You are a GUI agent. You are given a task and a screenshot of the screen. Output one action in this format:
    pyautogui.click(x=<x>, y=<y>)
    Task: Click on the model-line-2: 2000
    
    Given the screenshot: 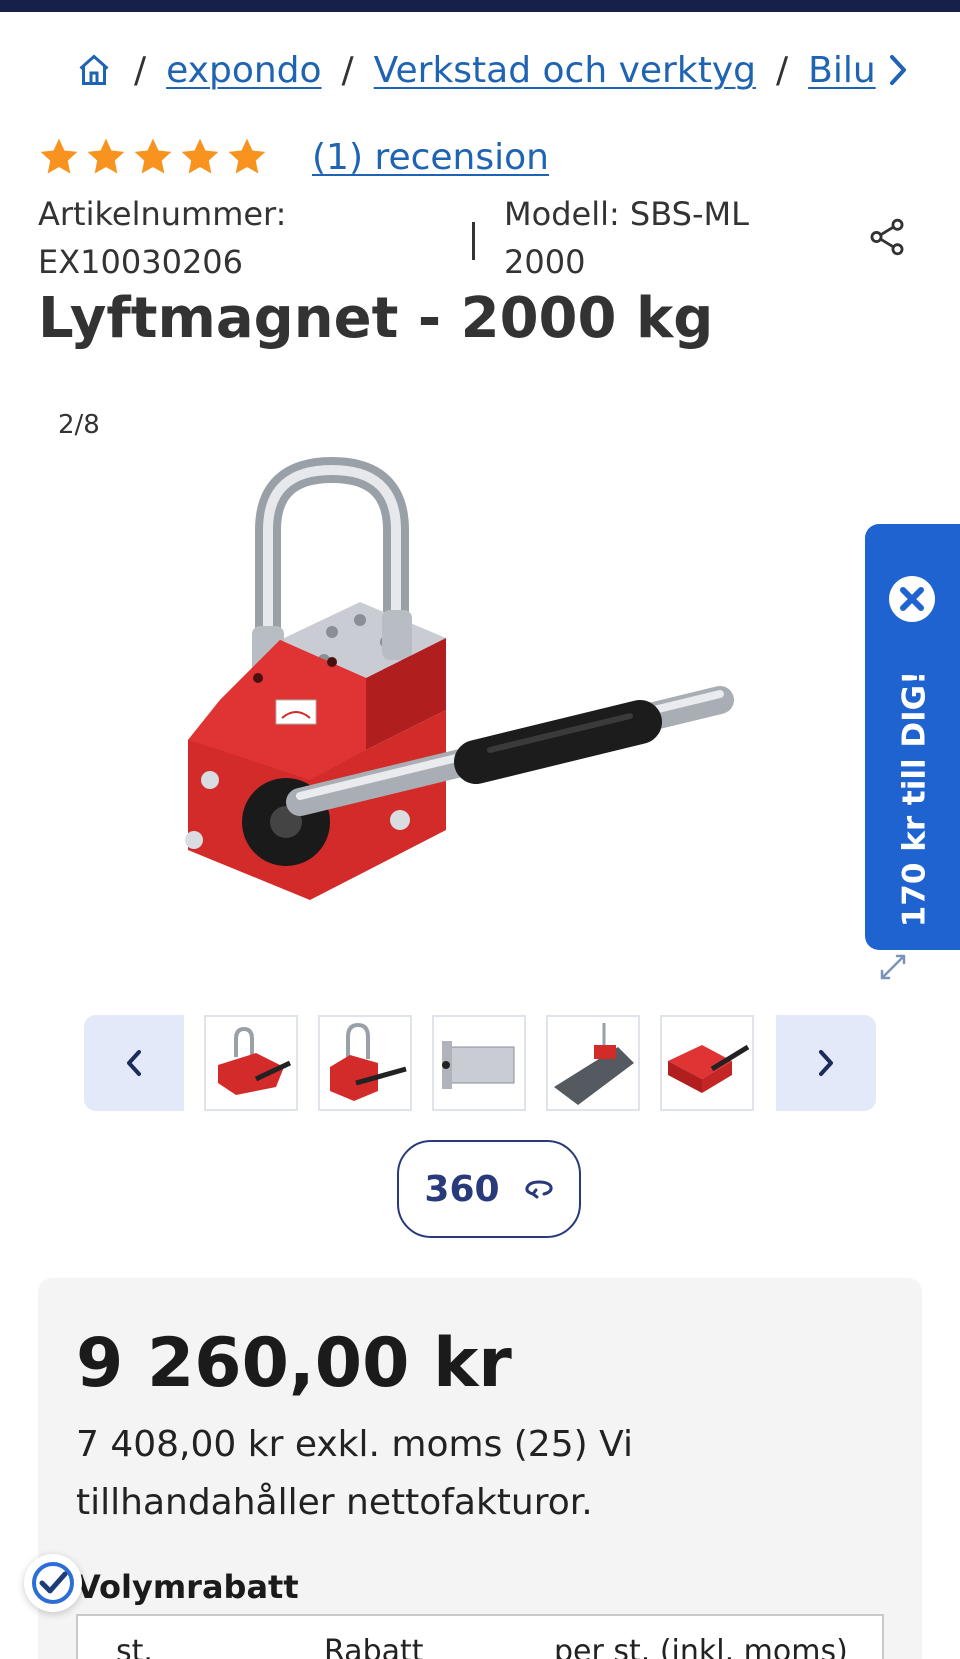 What is the action you would take?
    pyautogui.click(x=545, y=262)
    